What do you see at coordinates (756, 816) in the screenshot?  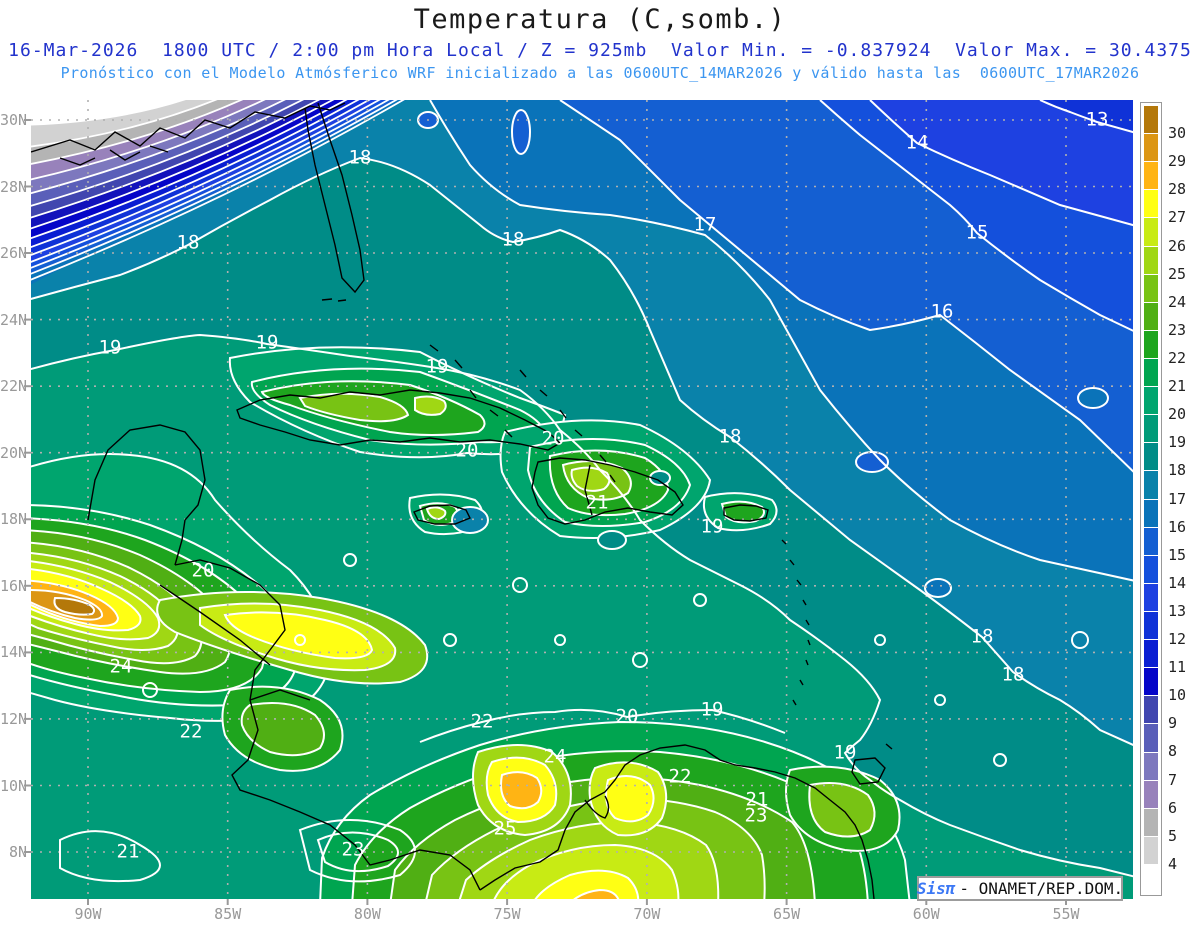 I see `contour-label-23: 23` at bounding box center [756, 816].